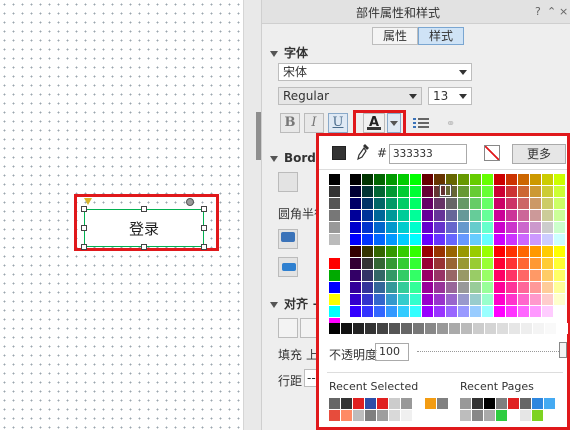 The height and width of the screenshot is (430, 570). What do you see at coordinates (392, 352) in the screenshot?
I see `opacity-input: 100` at bounding box center [392, 352].